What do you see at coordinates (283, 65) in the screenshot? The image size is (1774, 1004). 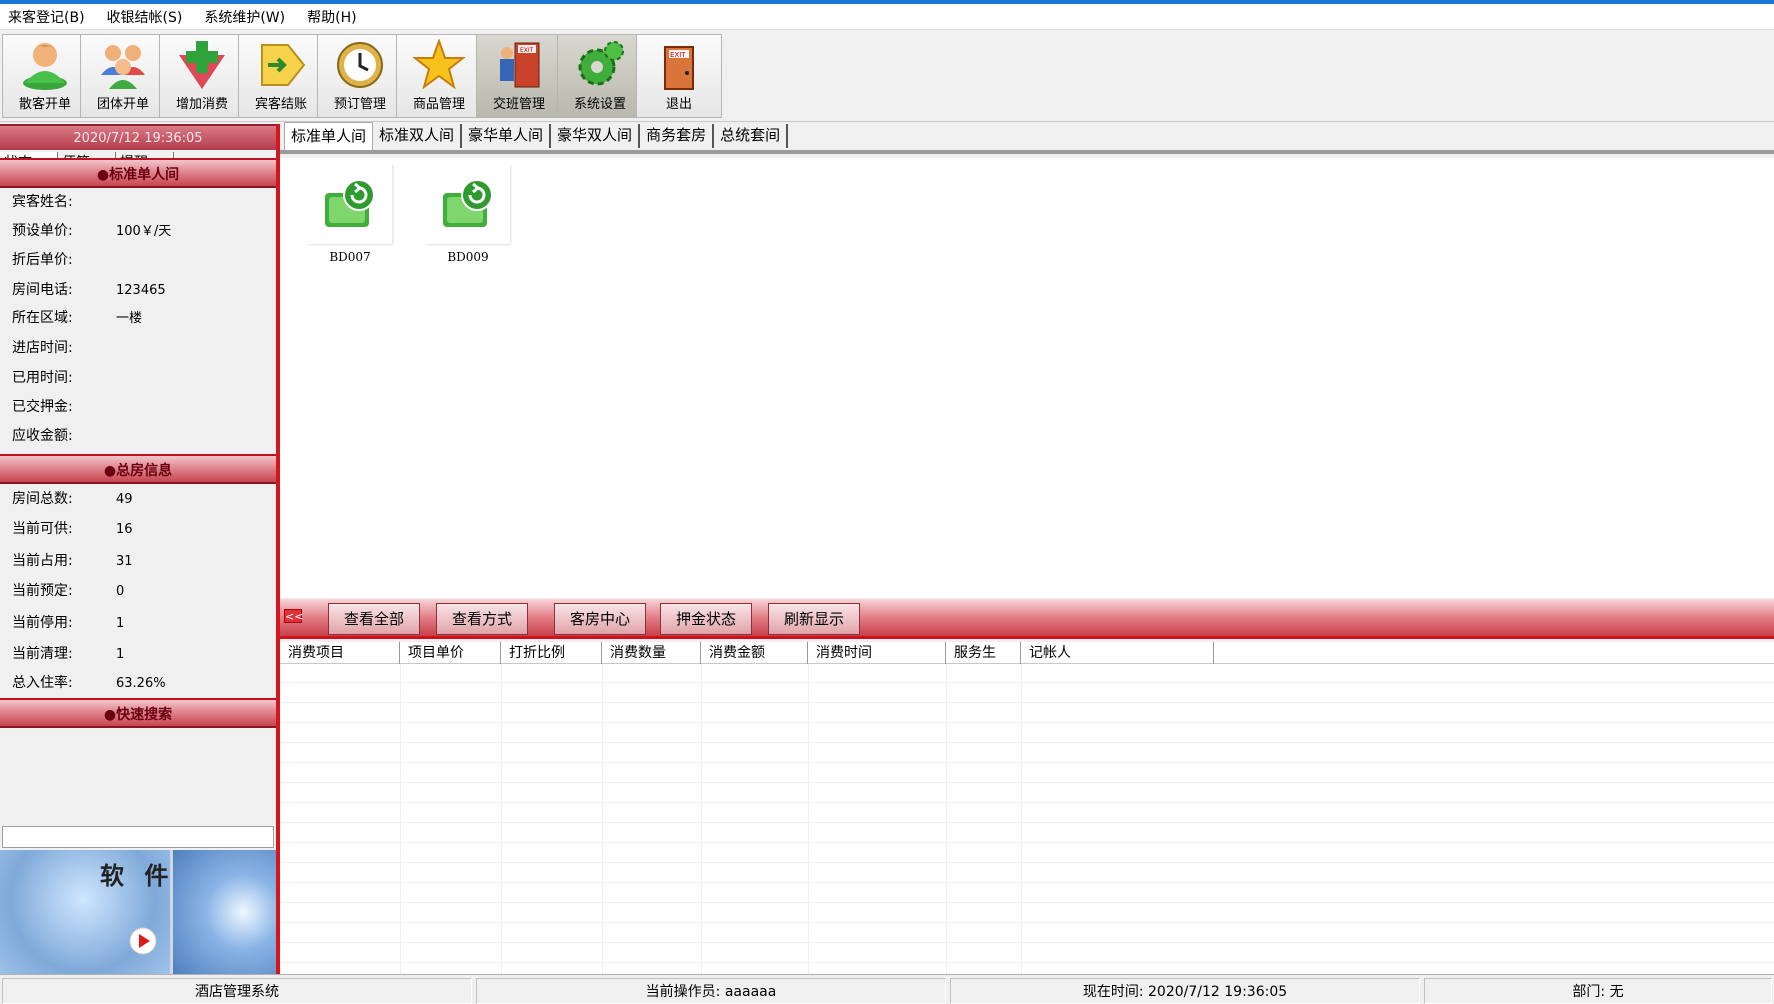 I see `checkout-arrow-icon` at bounding box center [283, 65].